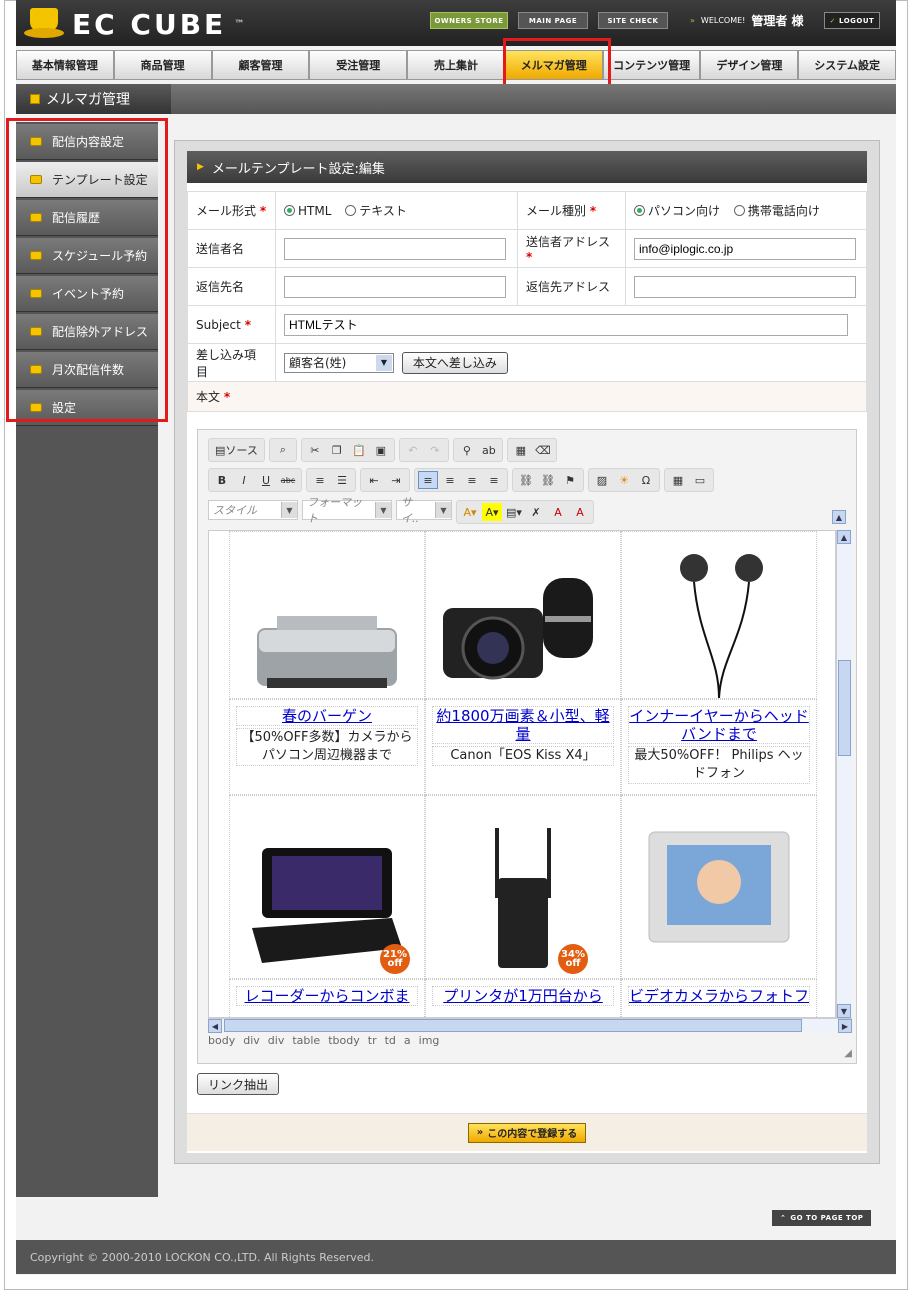  Describe the element at coordinates (424, 510) in the screenshot. I see `size-combo: サイ.. ▼` at that location.